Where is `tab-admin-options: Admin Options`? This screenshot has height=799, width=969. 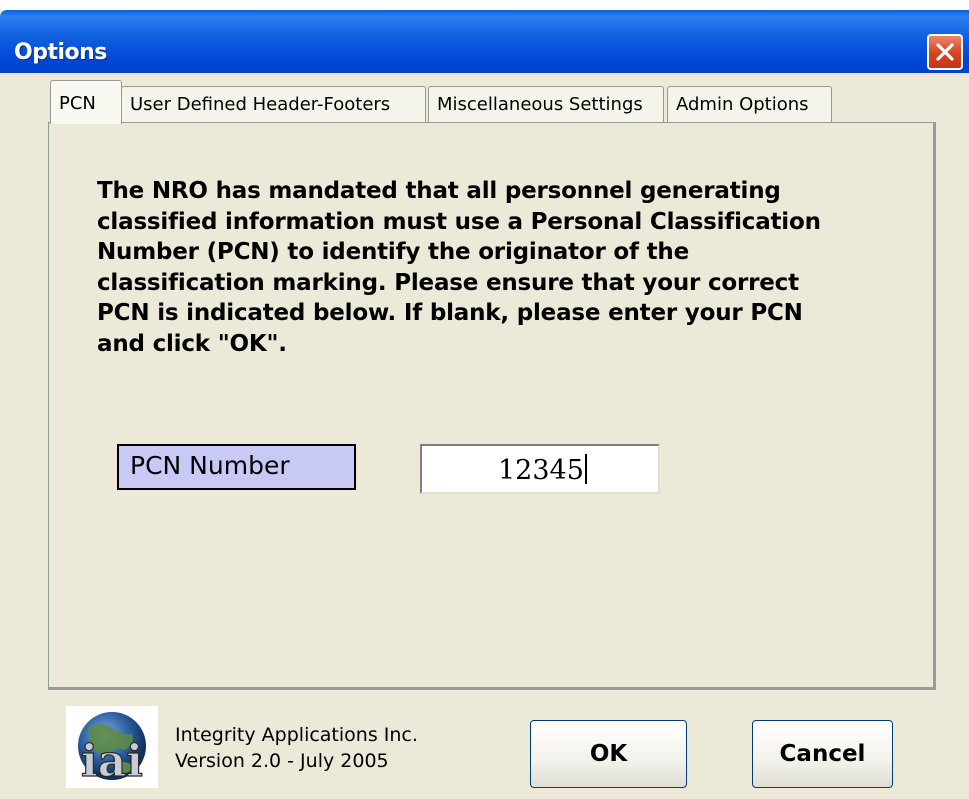
tab-admin-options: Admin Options is located at coordinates (749, 104).